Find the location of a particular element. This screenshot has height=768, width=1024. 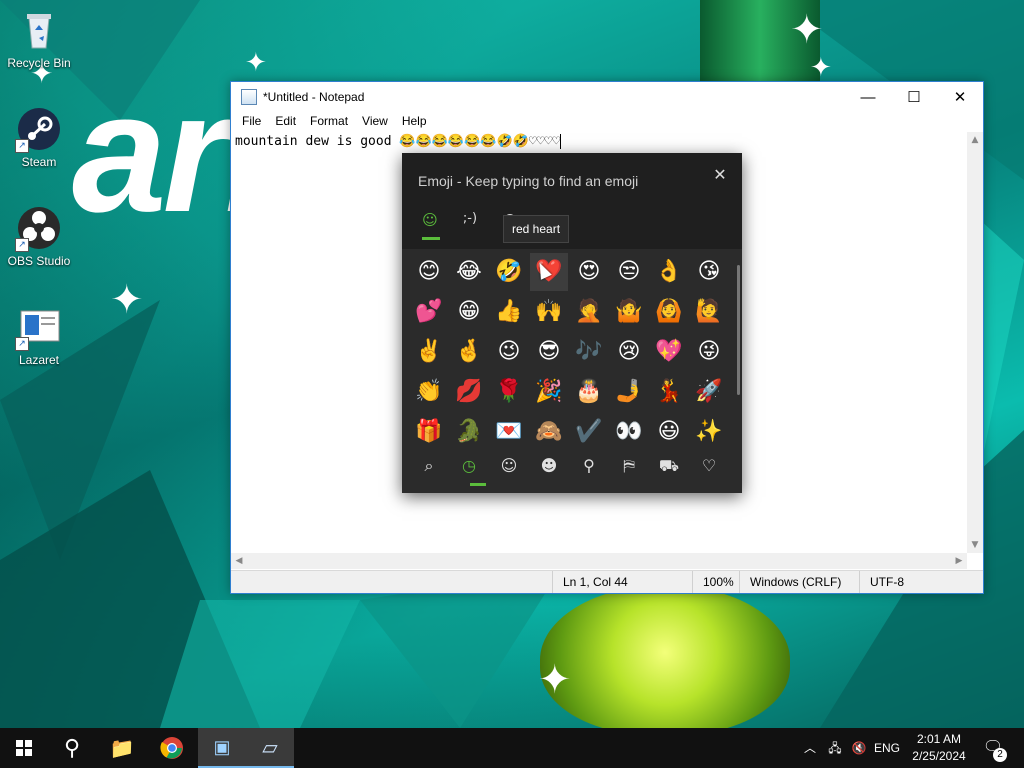

category-recent-icon: ◷ is located at coordinates (469, 466).